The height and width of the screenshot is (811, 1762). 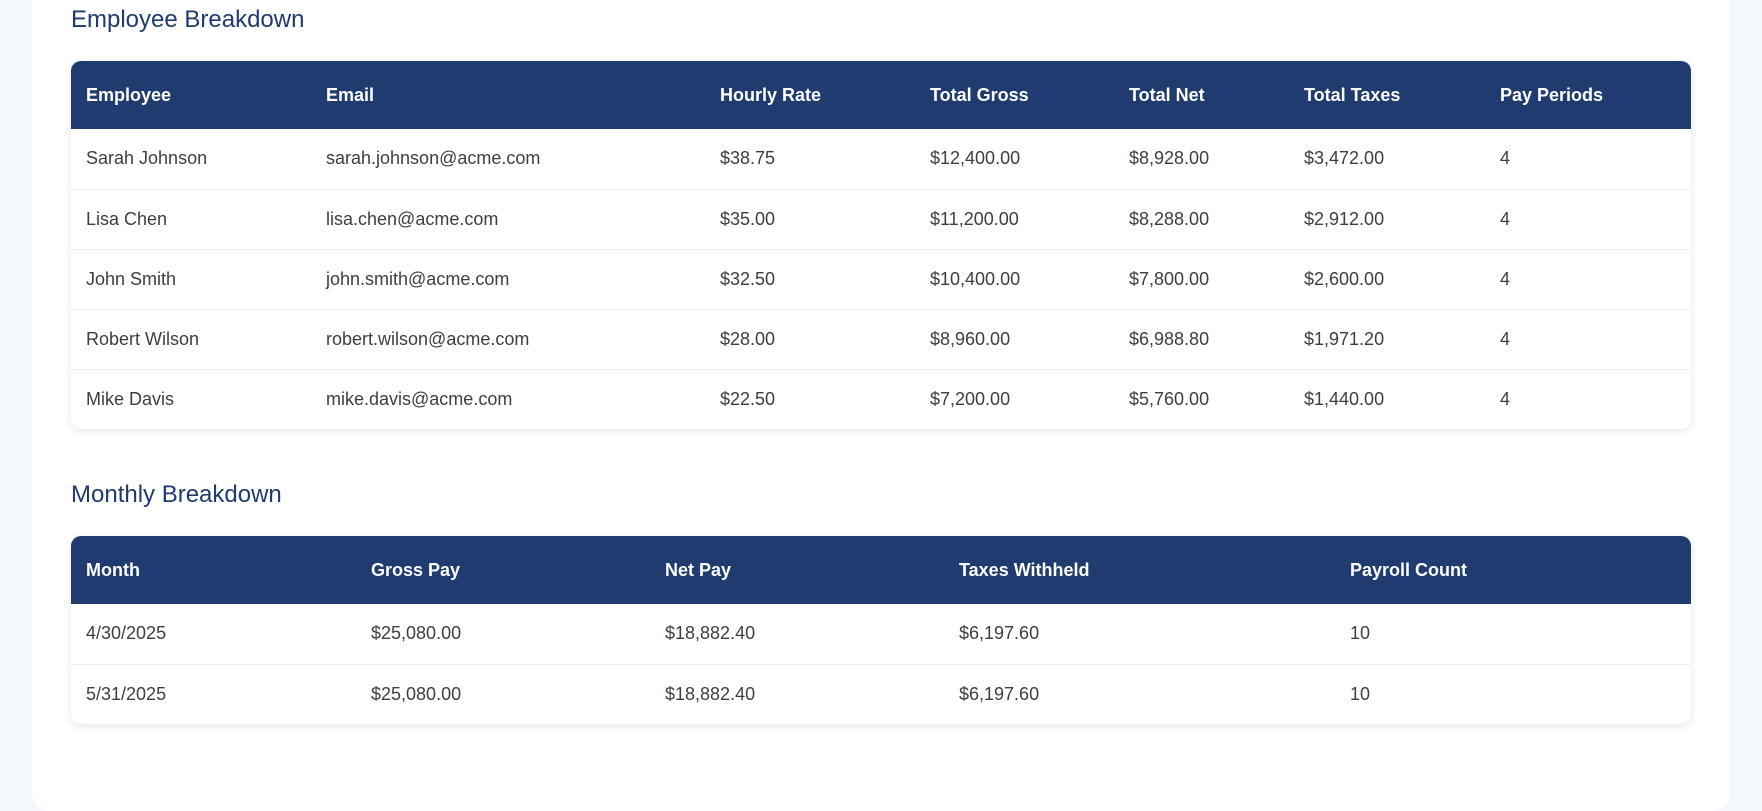 What do you see at coordinates (1169, 218) in the screenshot?
I see `total-net: $8,288.00` at bounding box center [1169, 218].